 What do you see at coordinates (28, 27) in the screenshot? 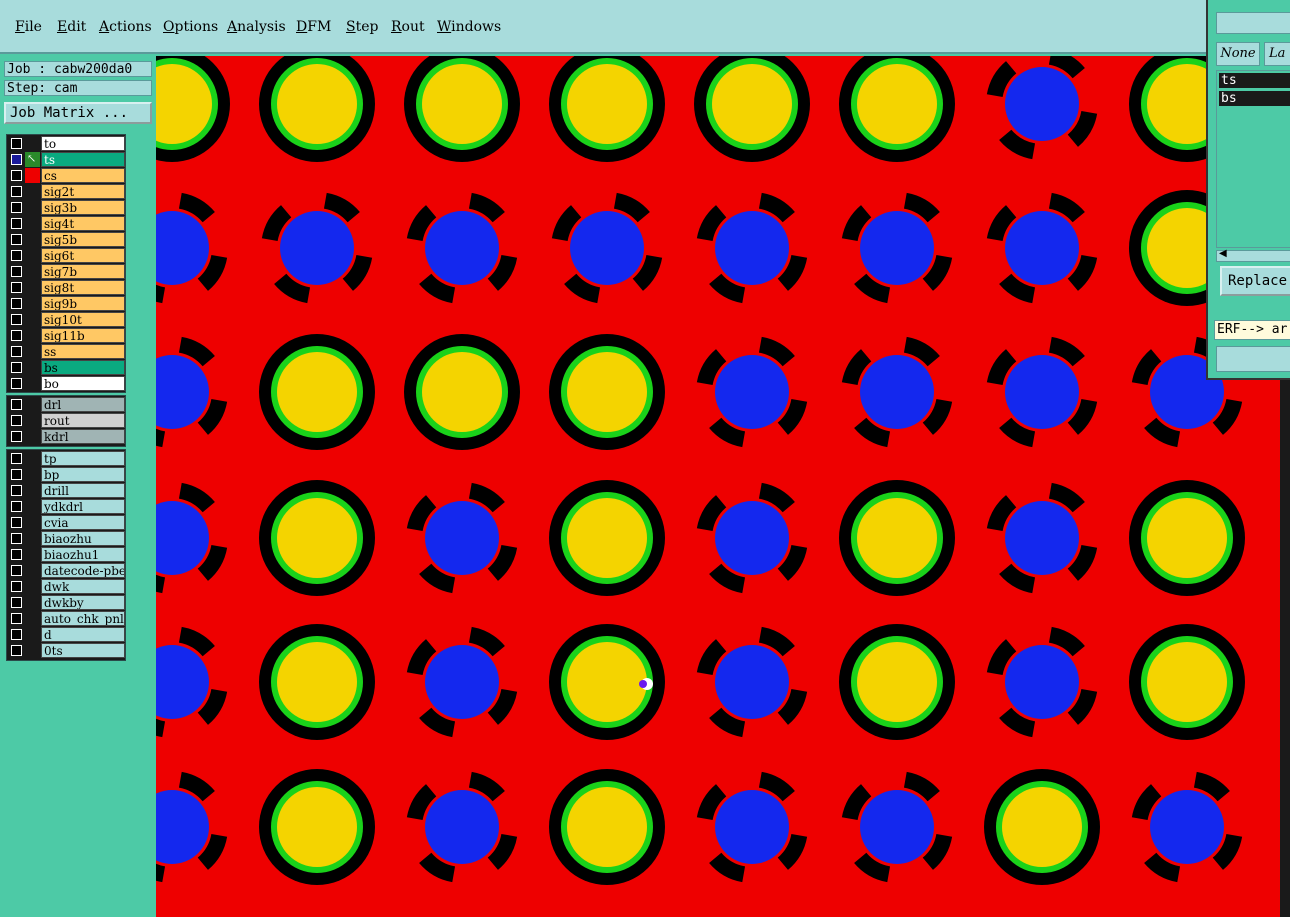
I see `menu-file: File` at bounding box center [28, 27].